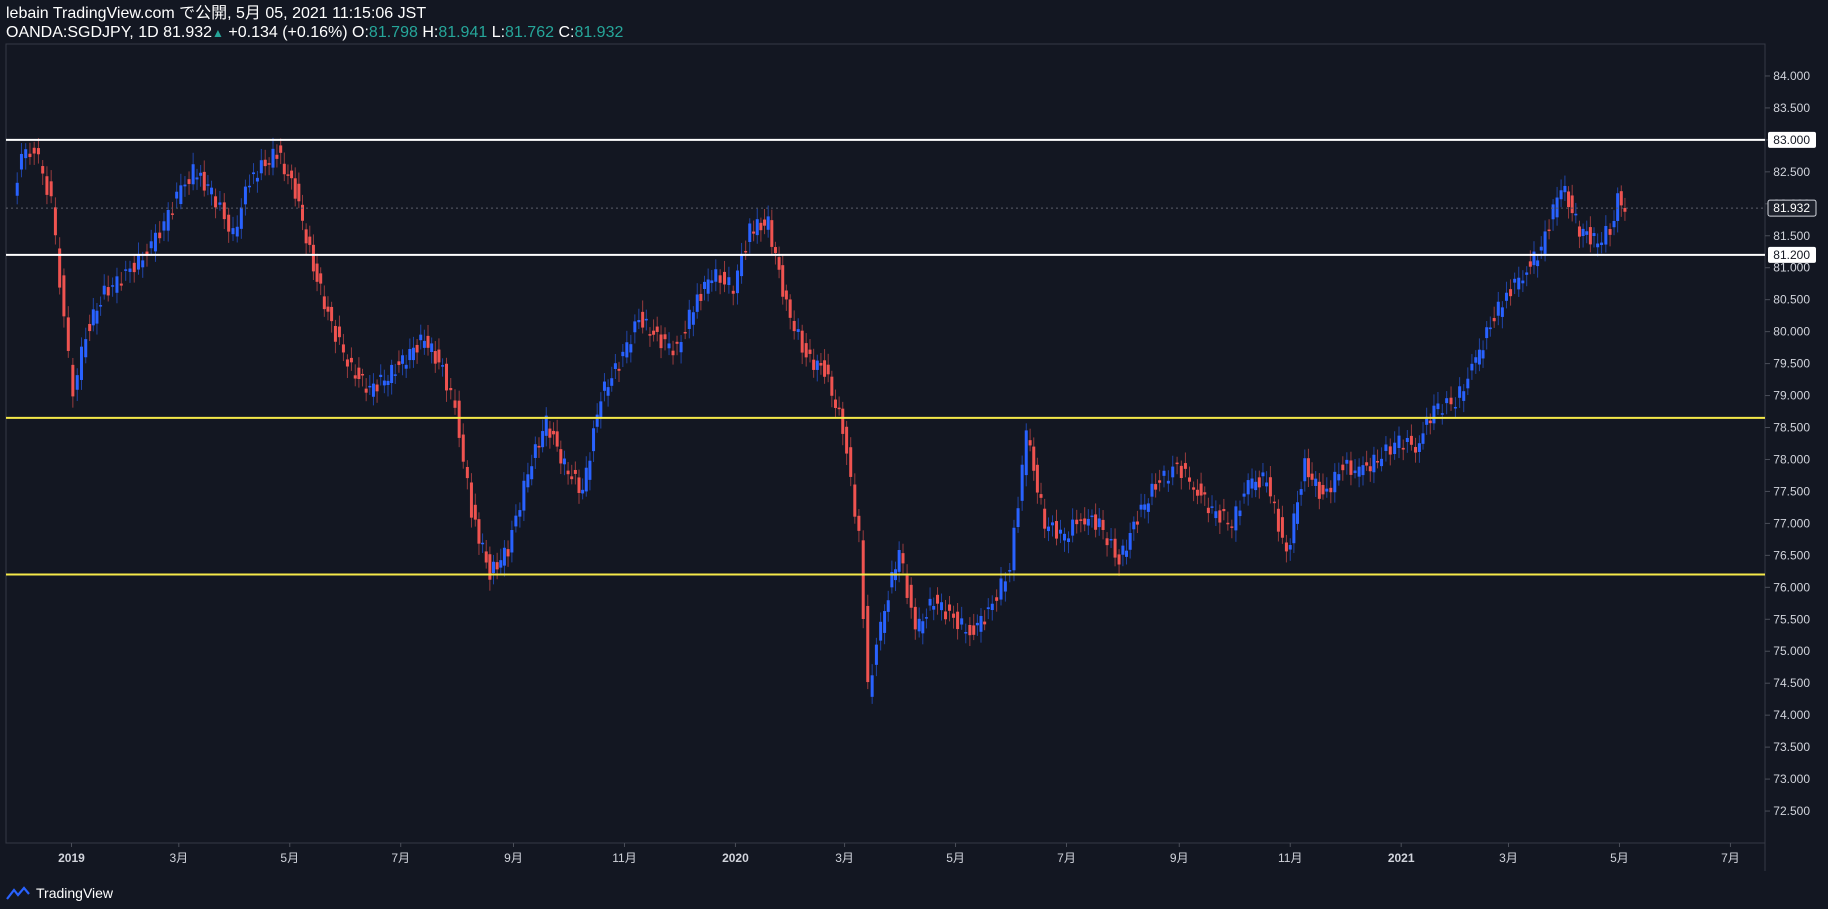  Describe the element at coordinates (18, 893) in the screenshot. I see `tradingview-logo-icon` at that location.